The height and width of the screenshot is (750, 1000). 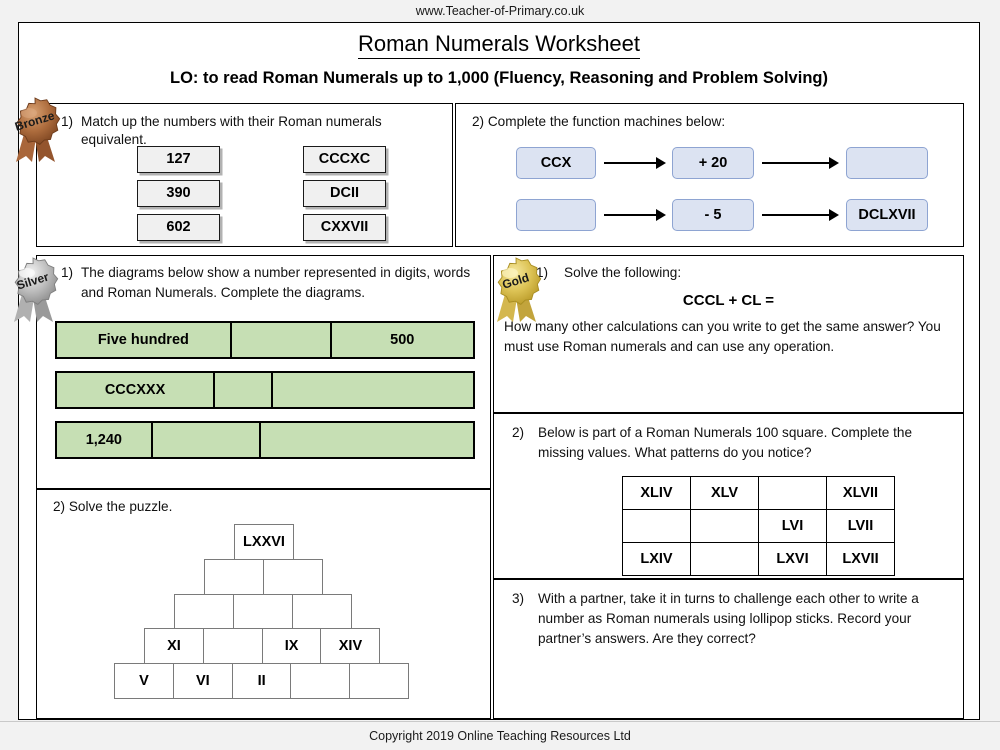 What do you see at coordinates (67, 272) in the screenshot?
I see `silver-q1-number: 1)` at bounding box center [67, 272].